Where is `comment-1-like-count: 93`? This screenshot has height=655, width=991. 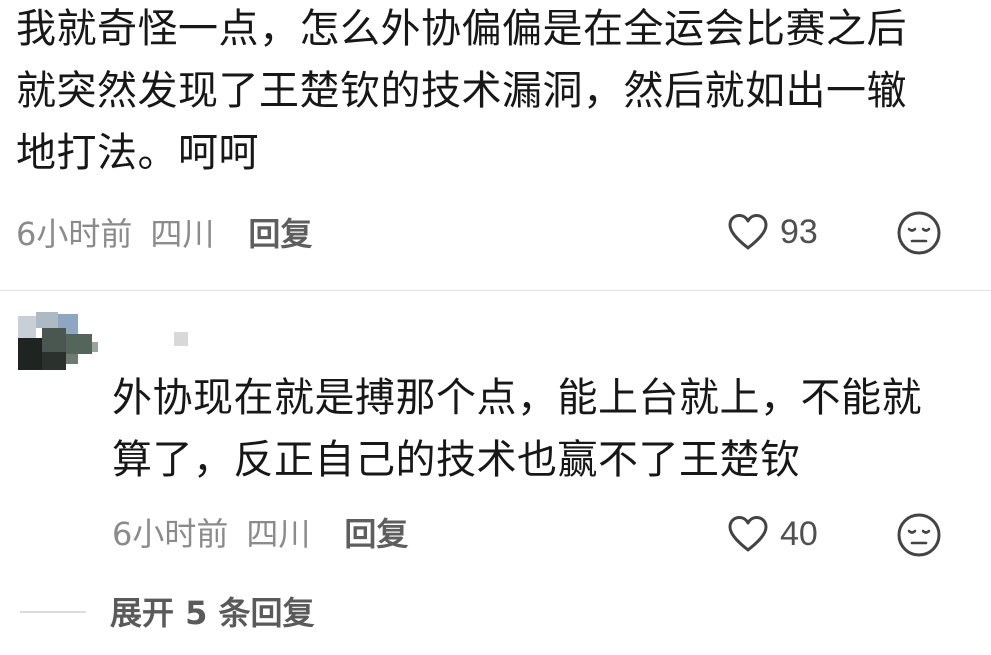
comment-1-like-count: 93 is located at coordinates (799, 231).